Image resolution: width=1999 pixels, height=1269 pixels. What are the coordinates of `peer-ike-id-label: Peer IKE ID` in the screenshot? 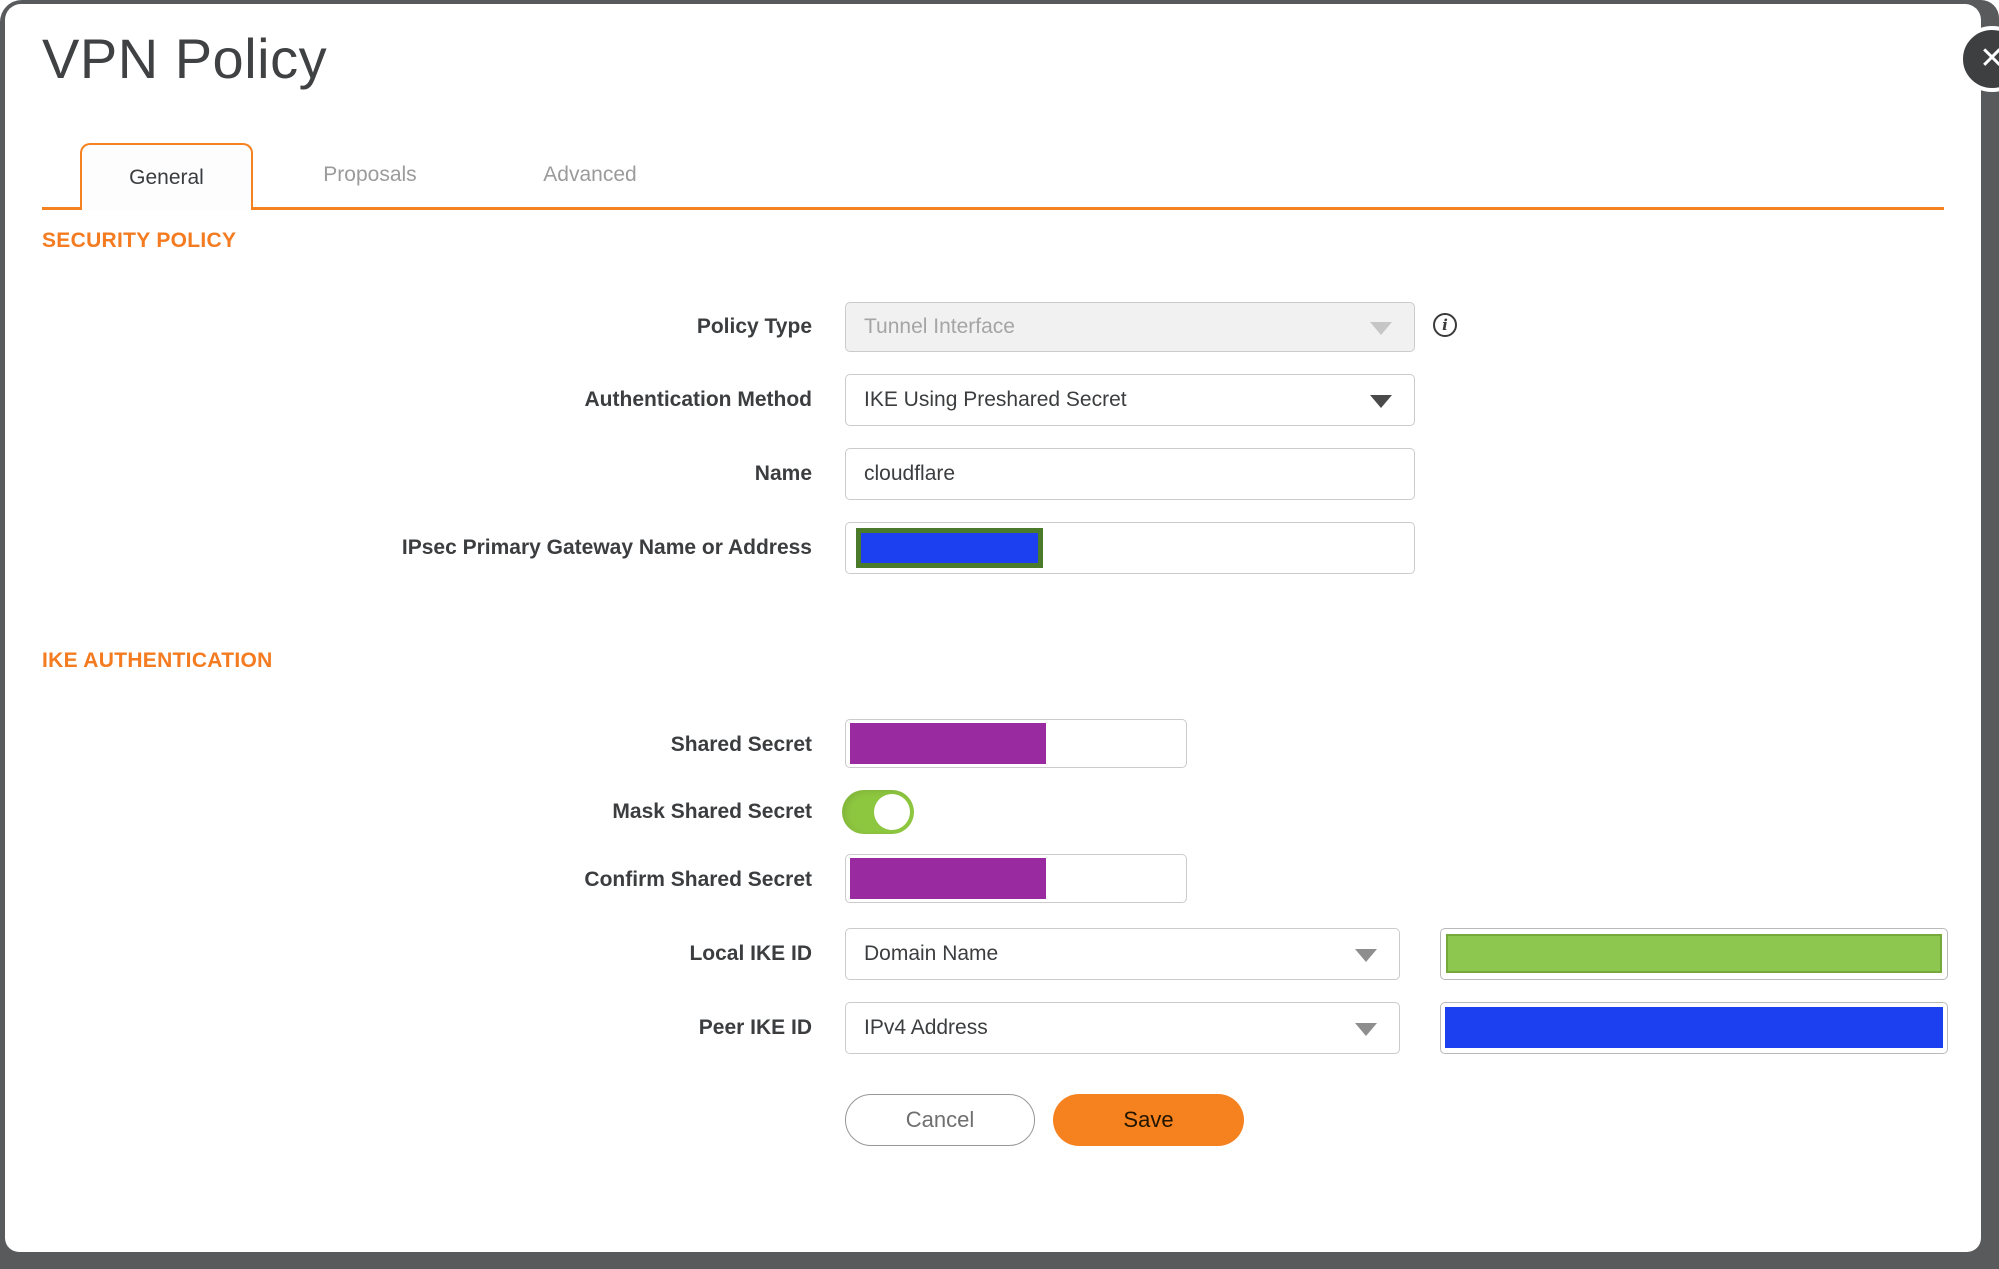 It's located at (755, 1027).